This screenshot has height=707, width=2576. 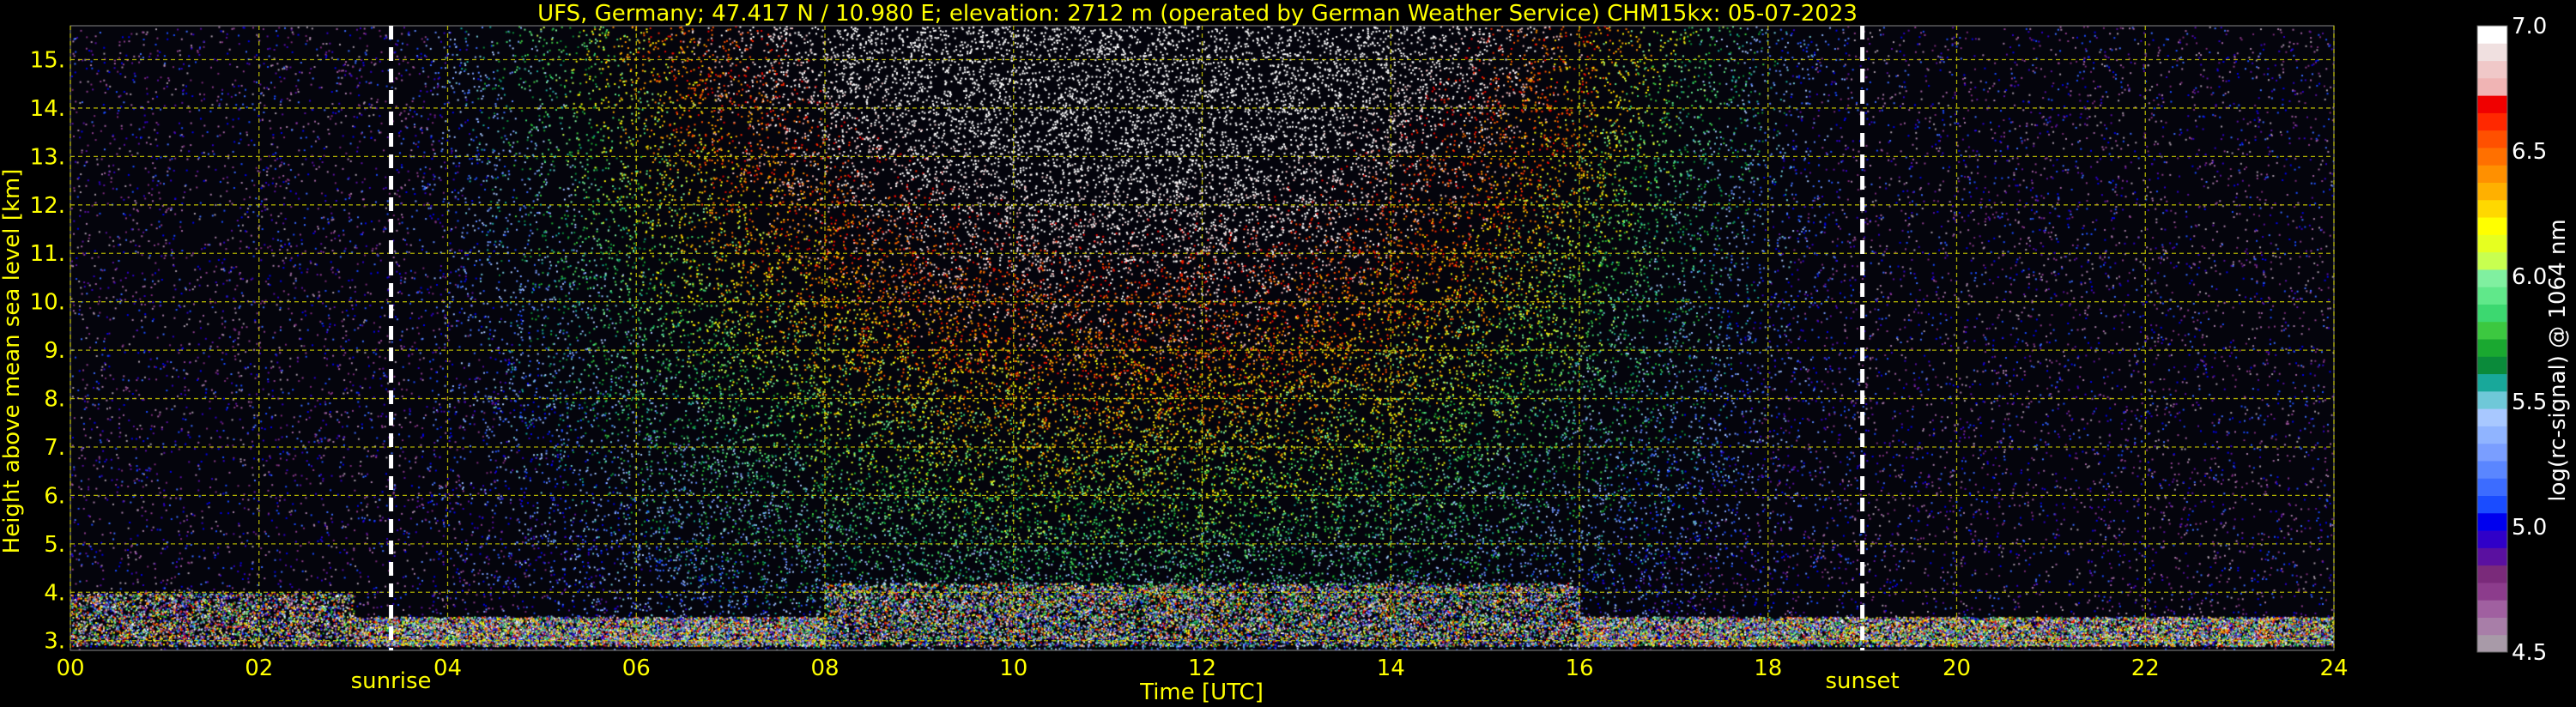 I want to click on y-tick-label: 10., so click(x=47, y=303).